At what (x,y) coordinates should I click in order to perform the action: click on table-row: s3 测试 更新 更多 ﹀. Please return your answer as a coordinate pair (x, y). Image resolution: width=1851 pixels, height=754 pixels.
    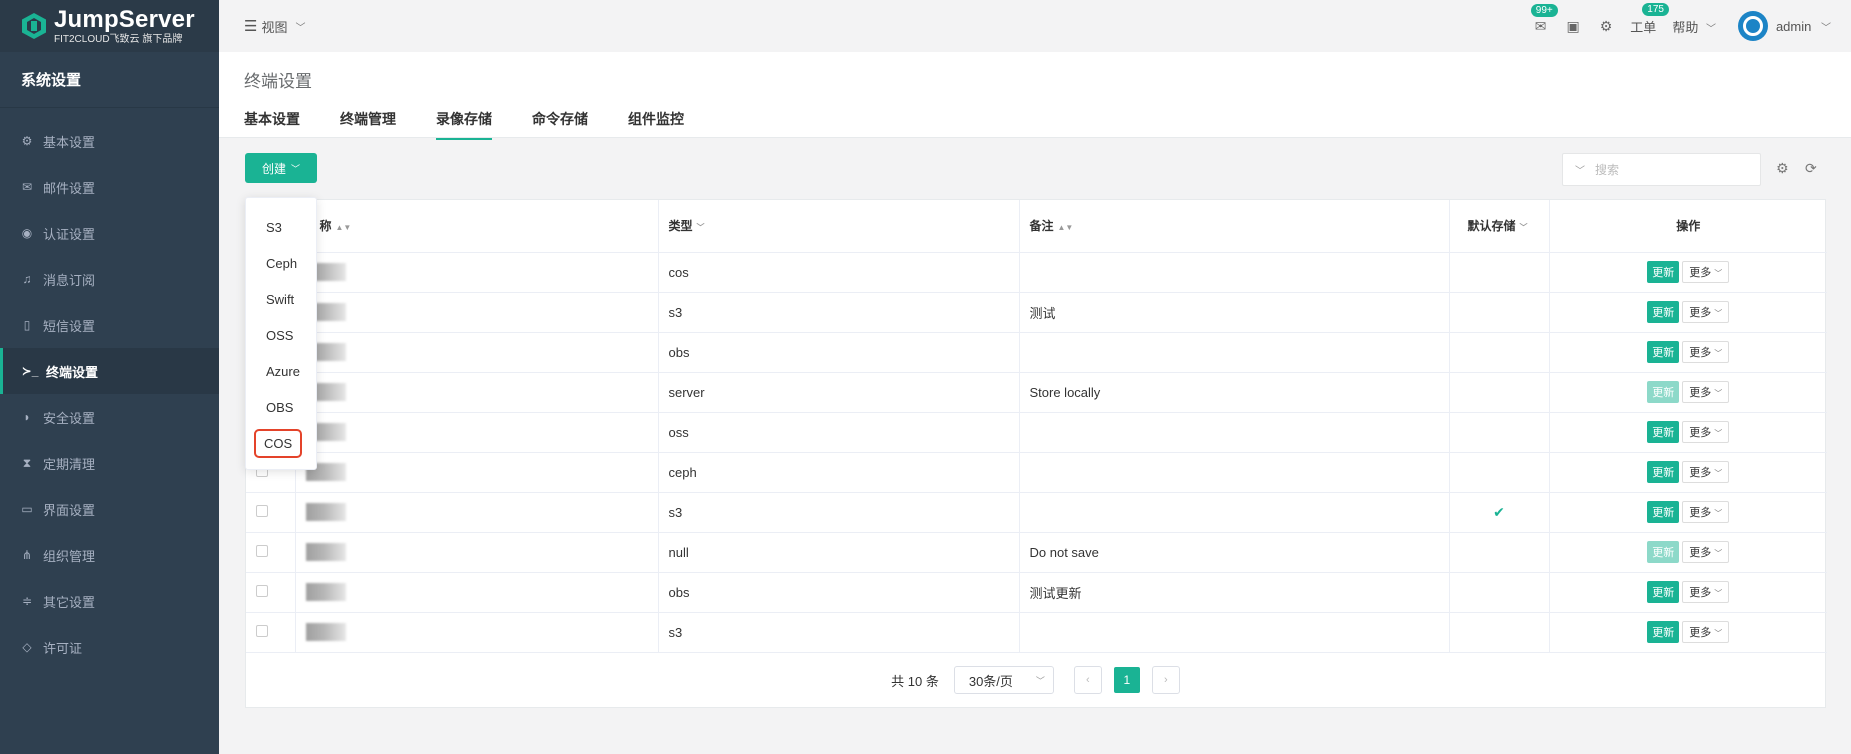
    Looking at the image, I should click on (1036, 312).